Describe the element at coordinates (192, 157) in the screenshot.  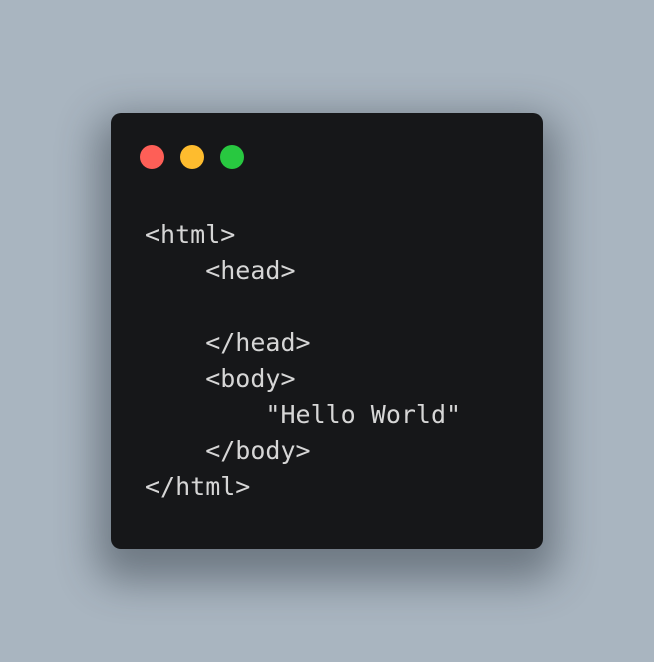
I see `minimize-dot-icon` at that location.